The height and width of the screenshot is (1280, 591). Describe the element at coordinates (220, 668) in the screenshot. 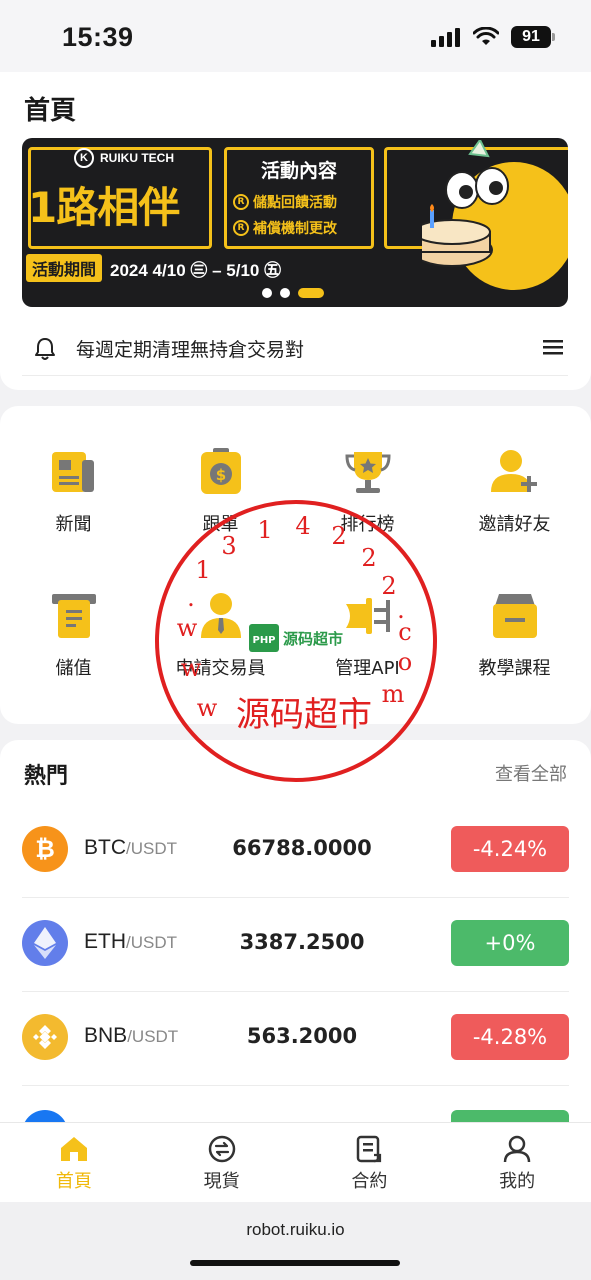

I see `grid-label: 申請交易員` at that location.